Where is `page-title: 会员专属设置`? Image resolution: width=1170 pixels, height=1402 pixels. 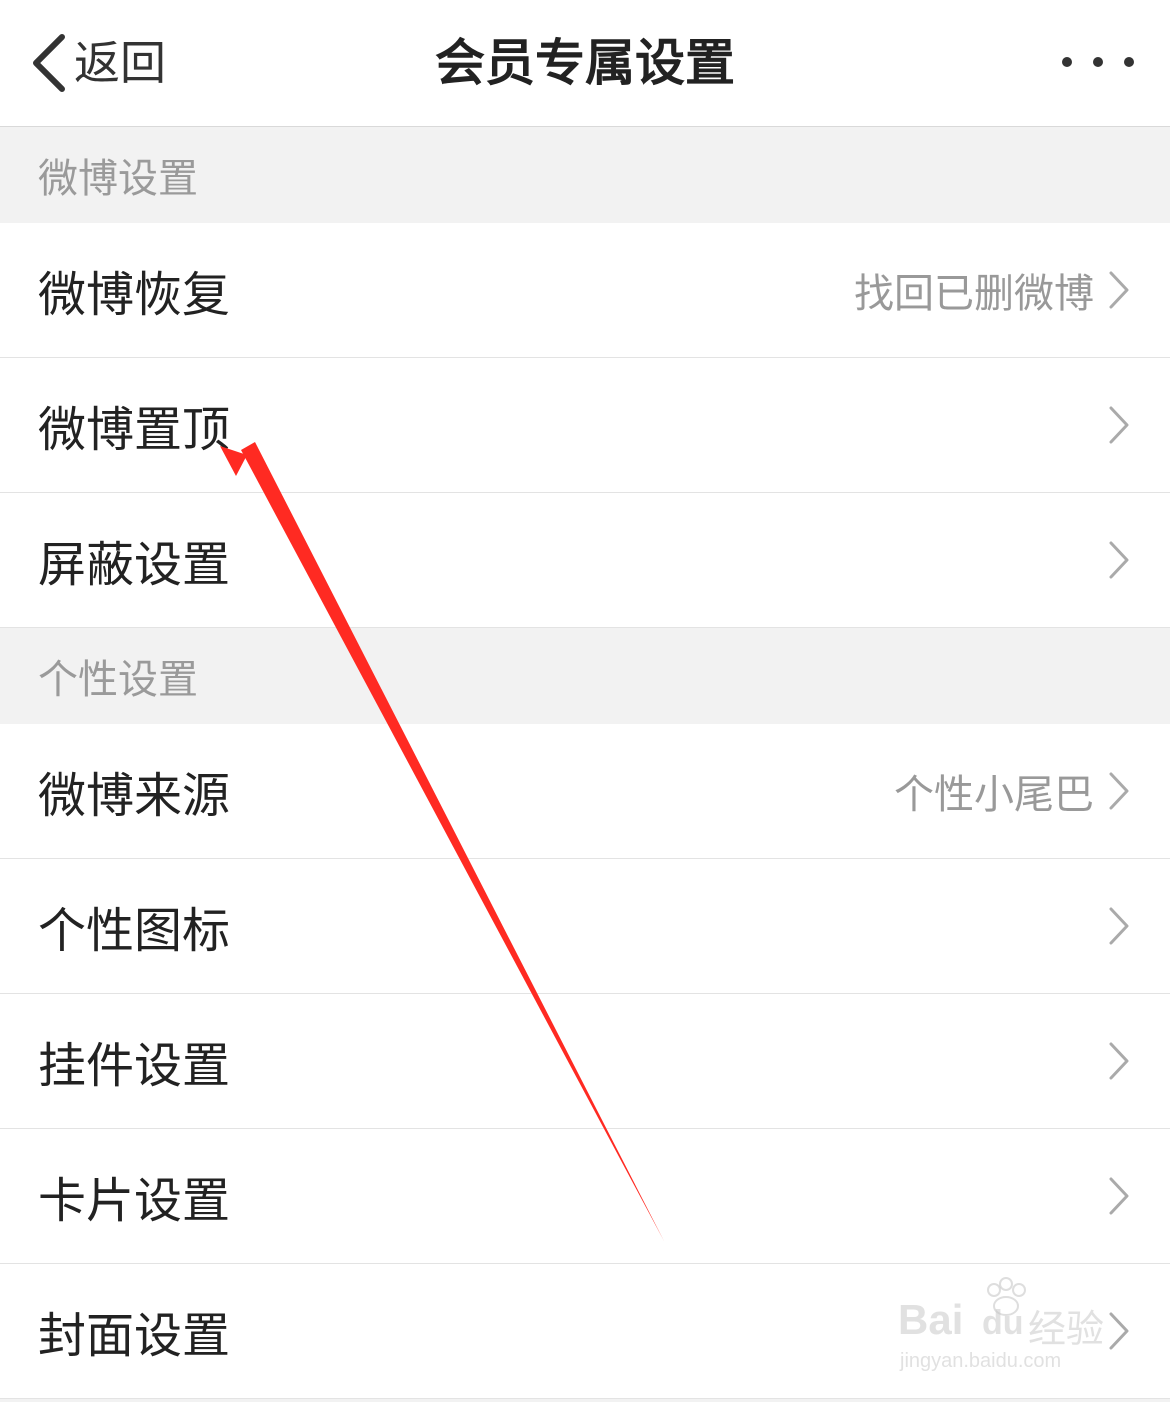
page-title: 会员专属设置 is located at coordinates (585, 63).